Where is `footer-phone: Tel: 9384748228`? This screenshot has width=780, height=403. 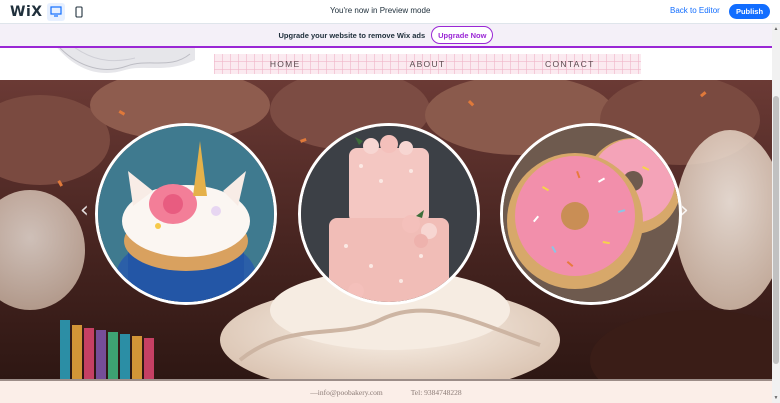 footer-phone: Tel: 9384748228 is located at coordinates (436, 392).